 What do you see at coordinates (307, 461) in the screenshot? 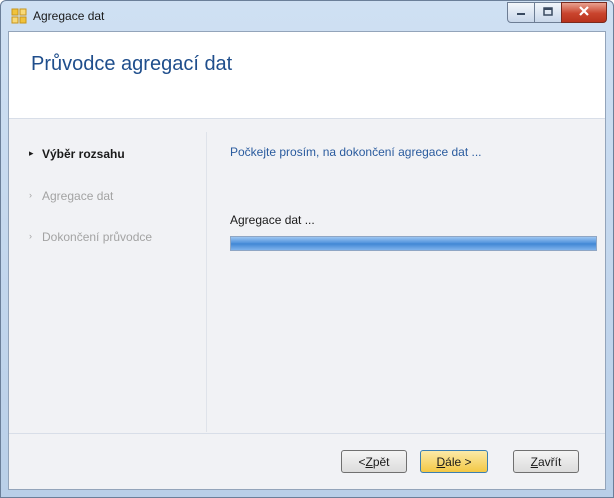
I see `wizard-footer: < Zpět Dále > Zavřít` at bounding box center [307, 461].